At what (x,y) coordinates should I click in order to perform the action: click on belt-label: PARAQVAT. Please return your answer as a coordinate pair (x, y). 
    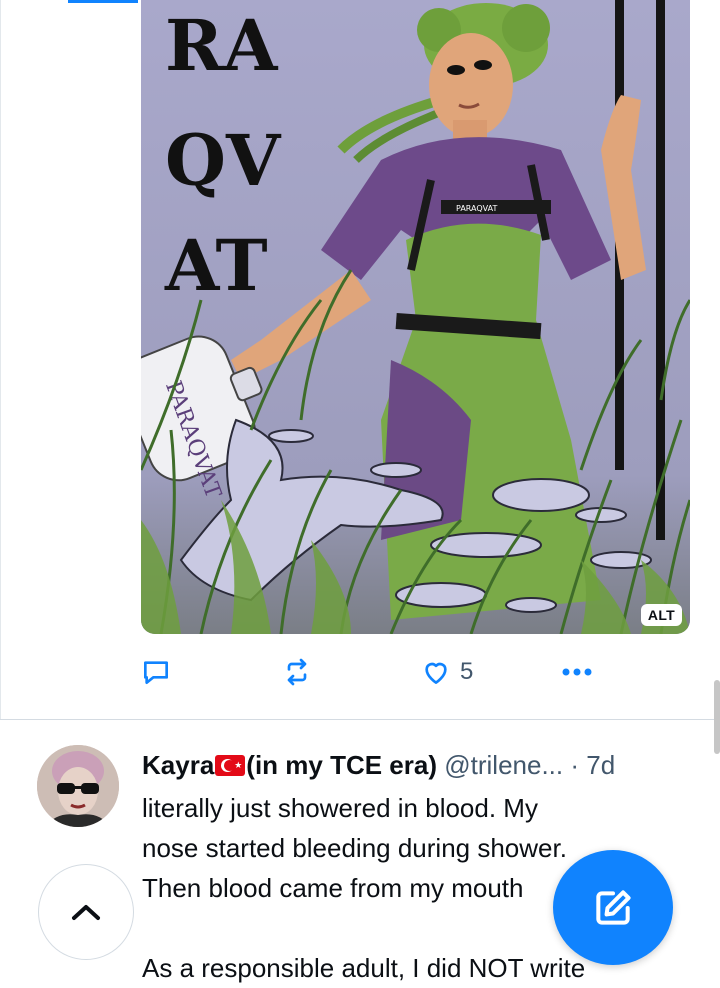
    Looking at the image, I should click on (476, 208).